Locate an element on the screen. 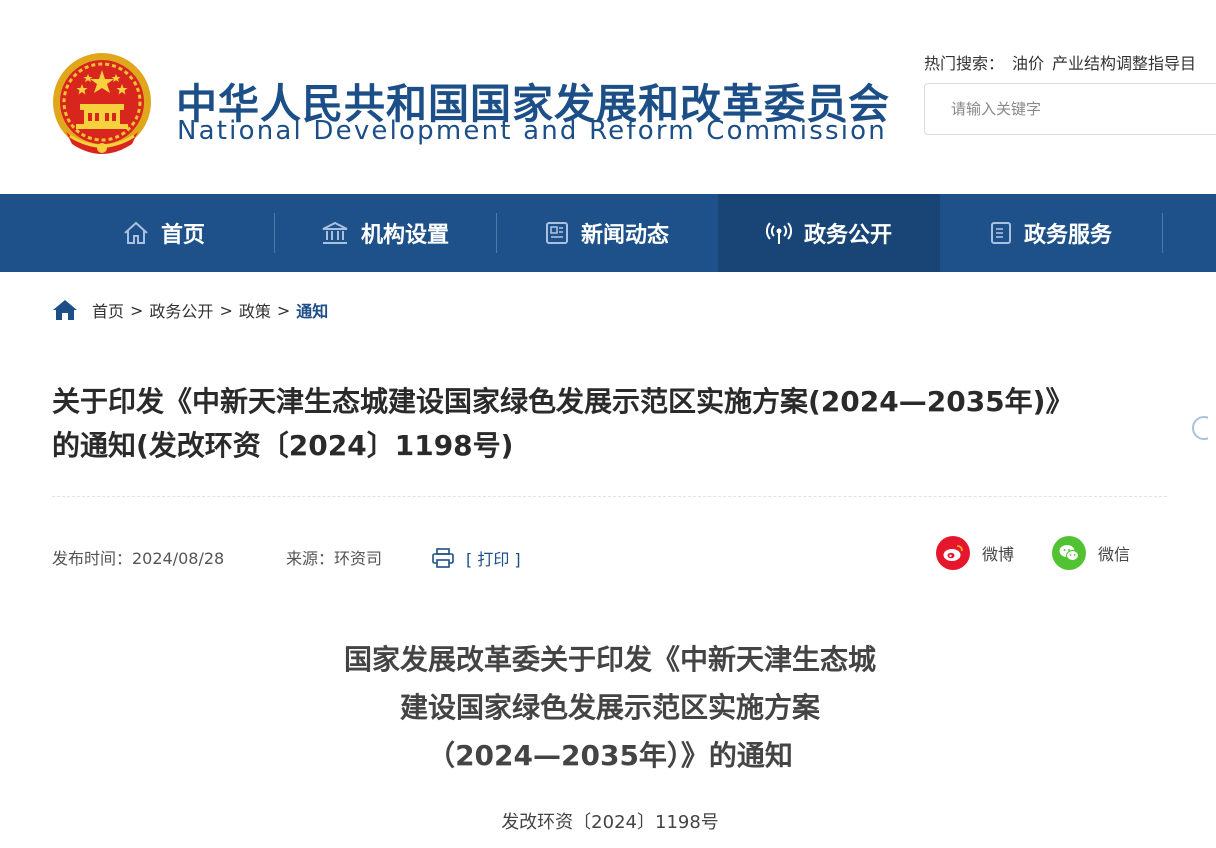  share-weibo-button: 微博 is located at coordinates (975, 553).